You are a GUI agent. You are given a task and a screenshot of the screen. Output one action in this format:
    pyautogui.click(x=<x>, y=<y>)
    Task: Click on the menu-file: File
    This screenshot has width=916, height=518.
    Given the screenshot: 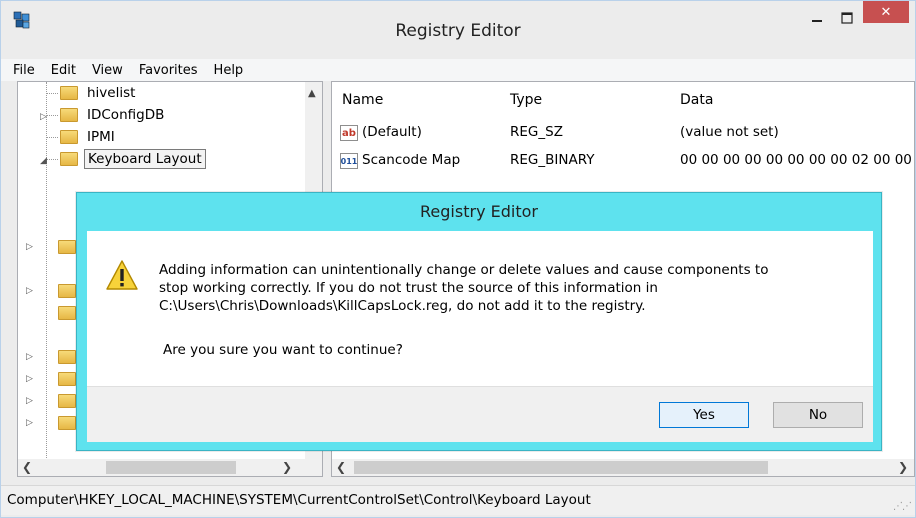 What is the action you would take?
    pyautogui.click(x=24, y=70)
    